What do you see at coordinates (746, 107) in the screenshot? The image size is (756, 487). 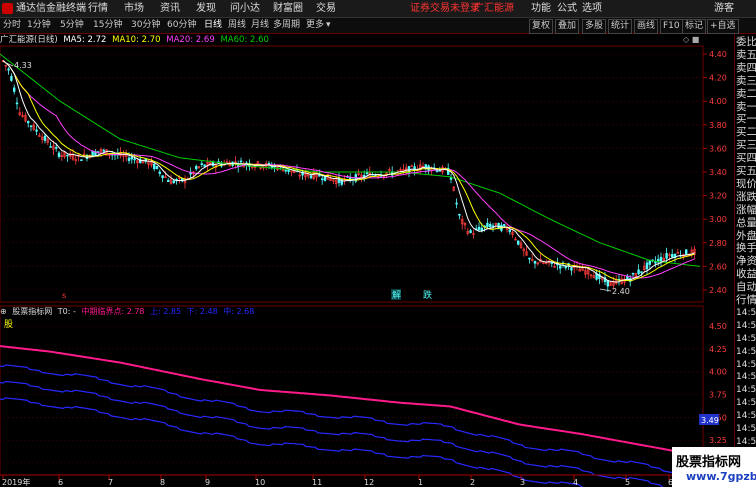 I see `side-panel-item: 卖一` at bounding box center [746, 107].